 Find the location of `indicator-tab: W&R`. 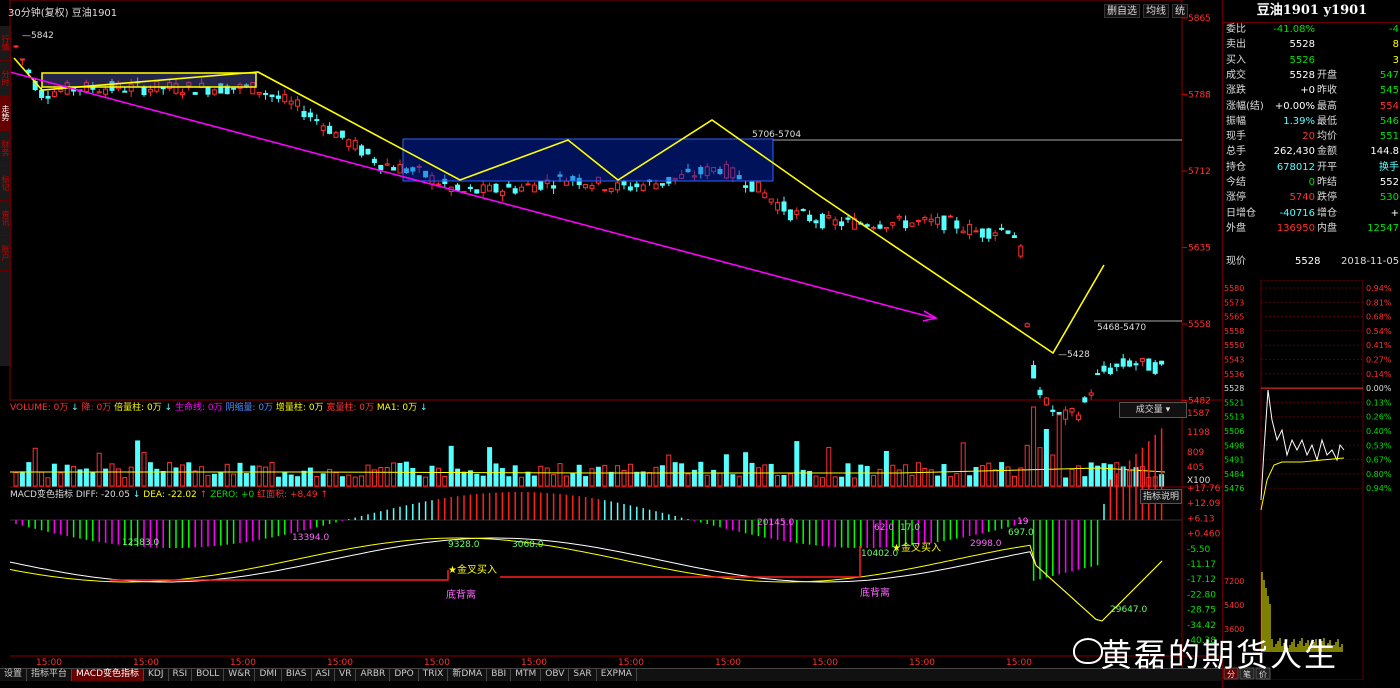

indicator-tab: W&R is located at coordinates (240, 675).